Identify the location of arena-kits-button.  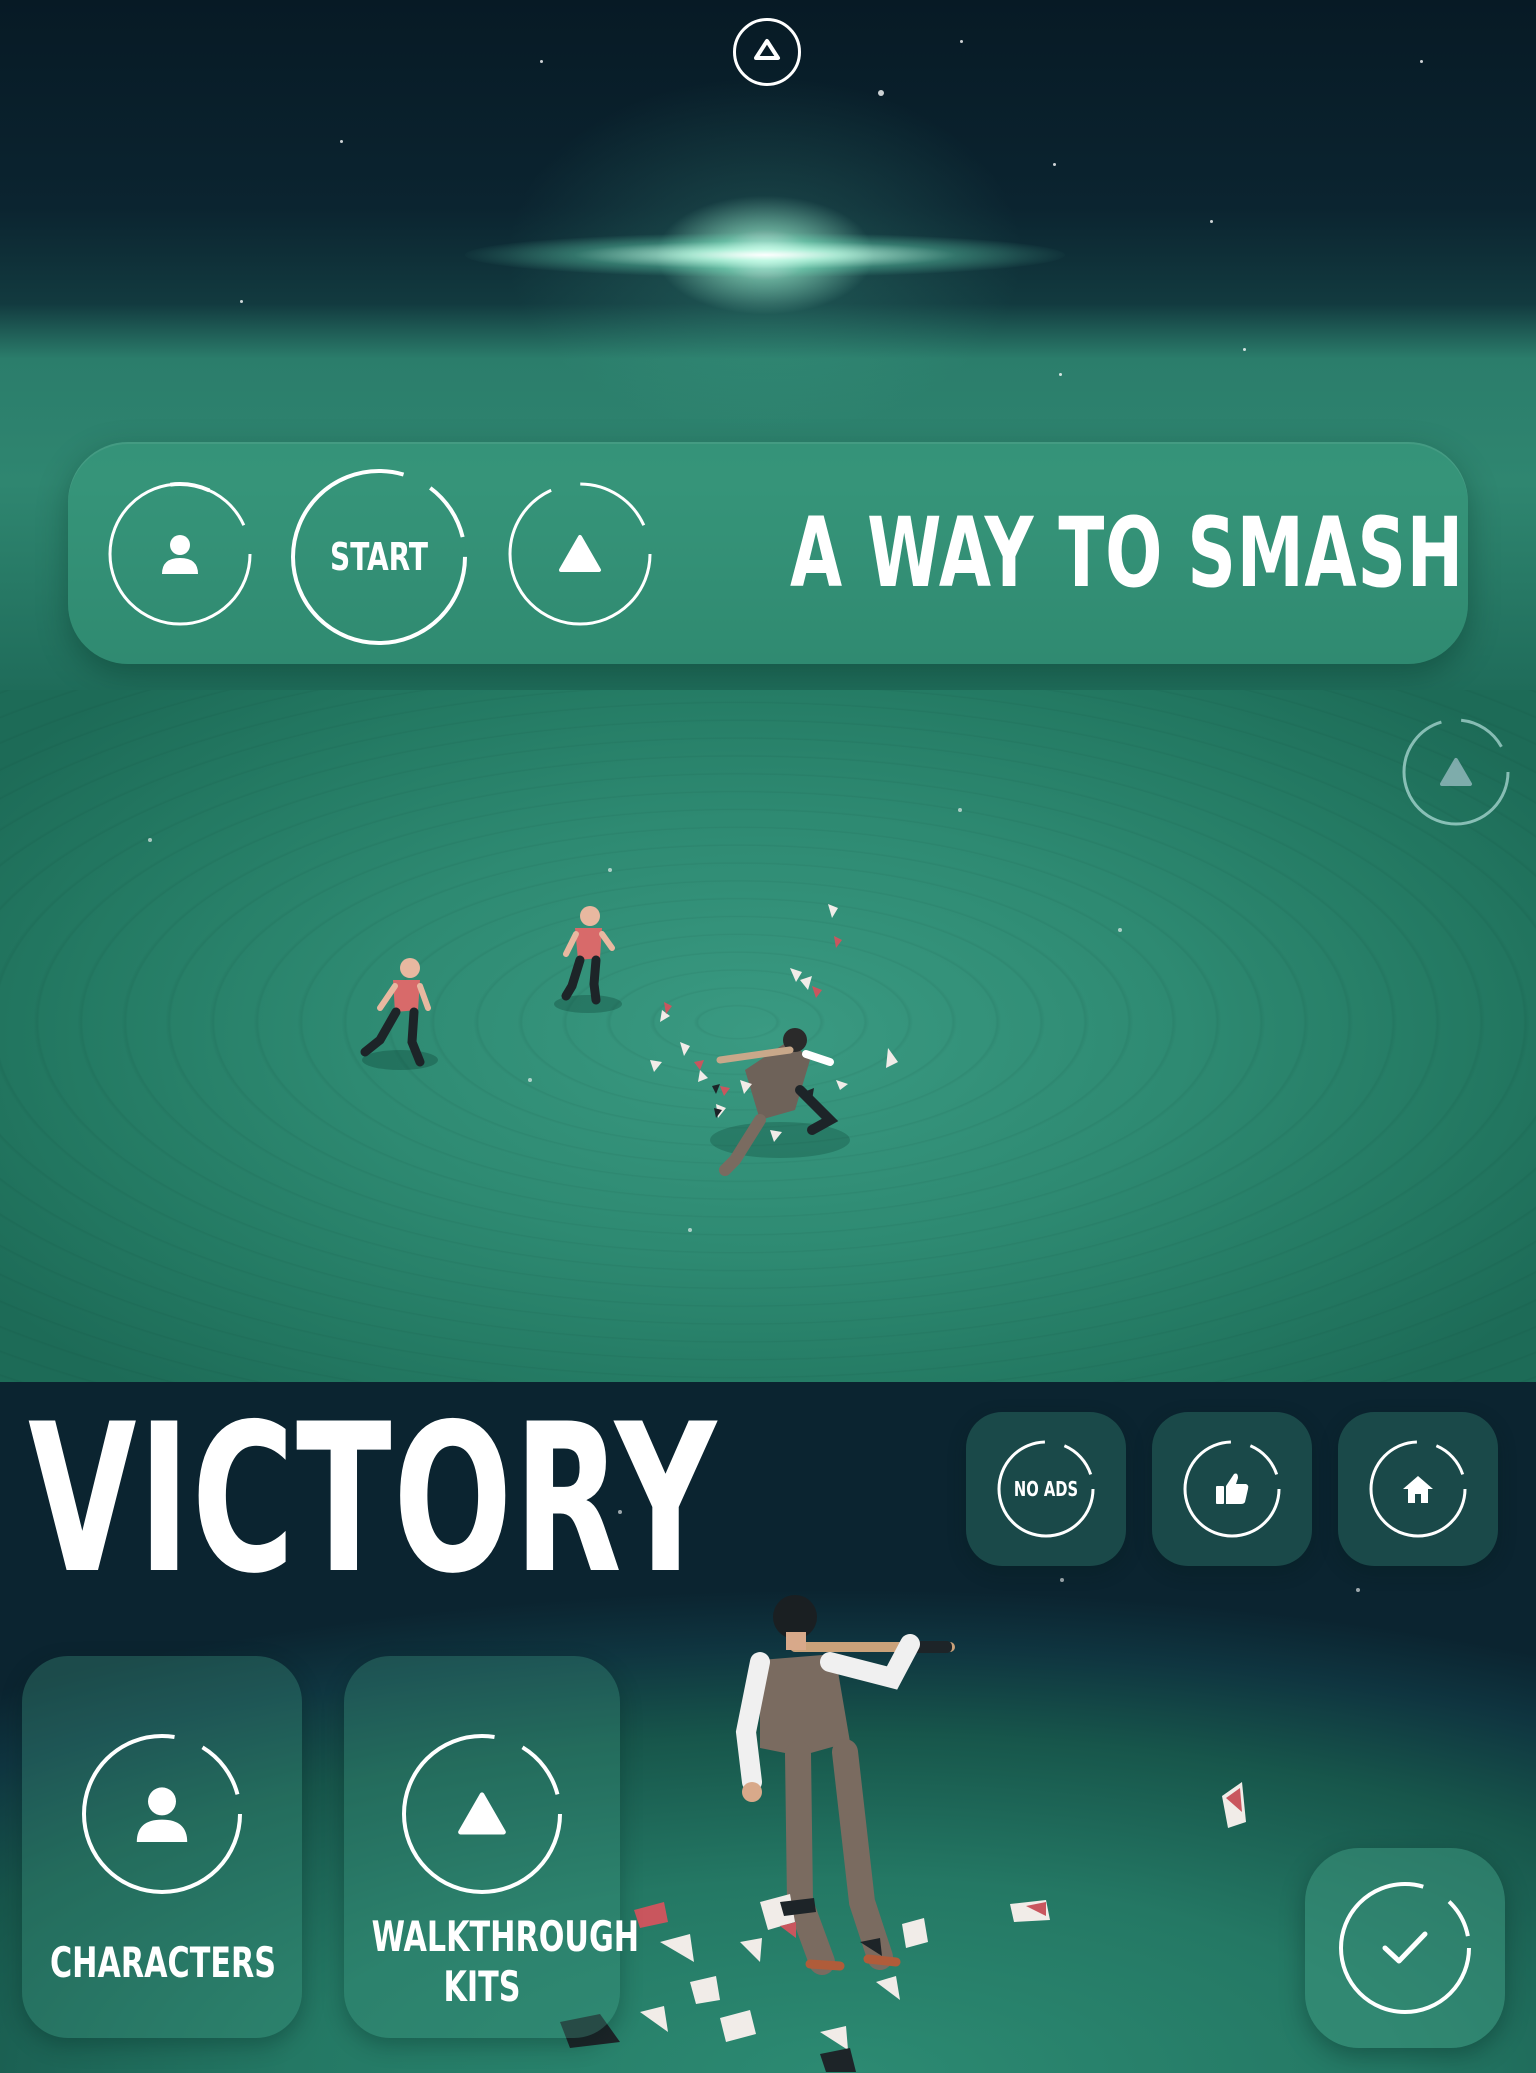
(1456, 772).